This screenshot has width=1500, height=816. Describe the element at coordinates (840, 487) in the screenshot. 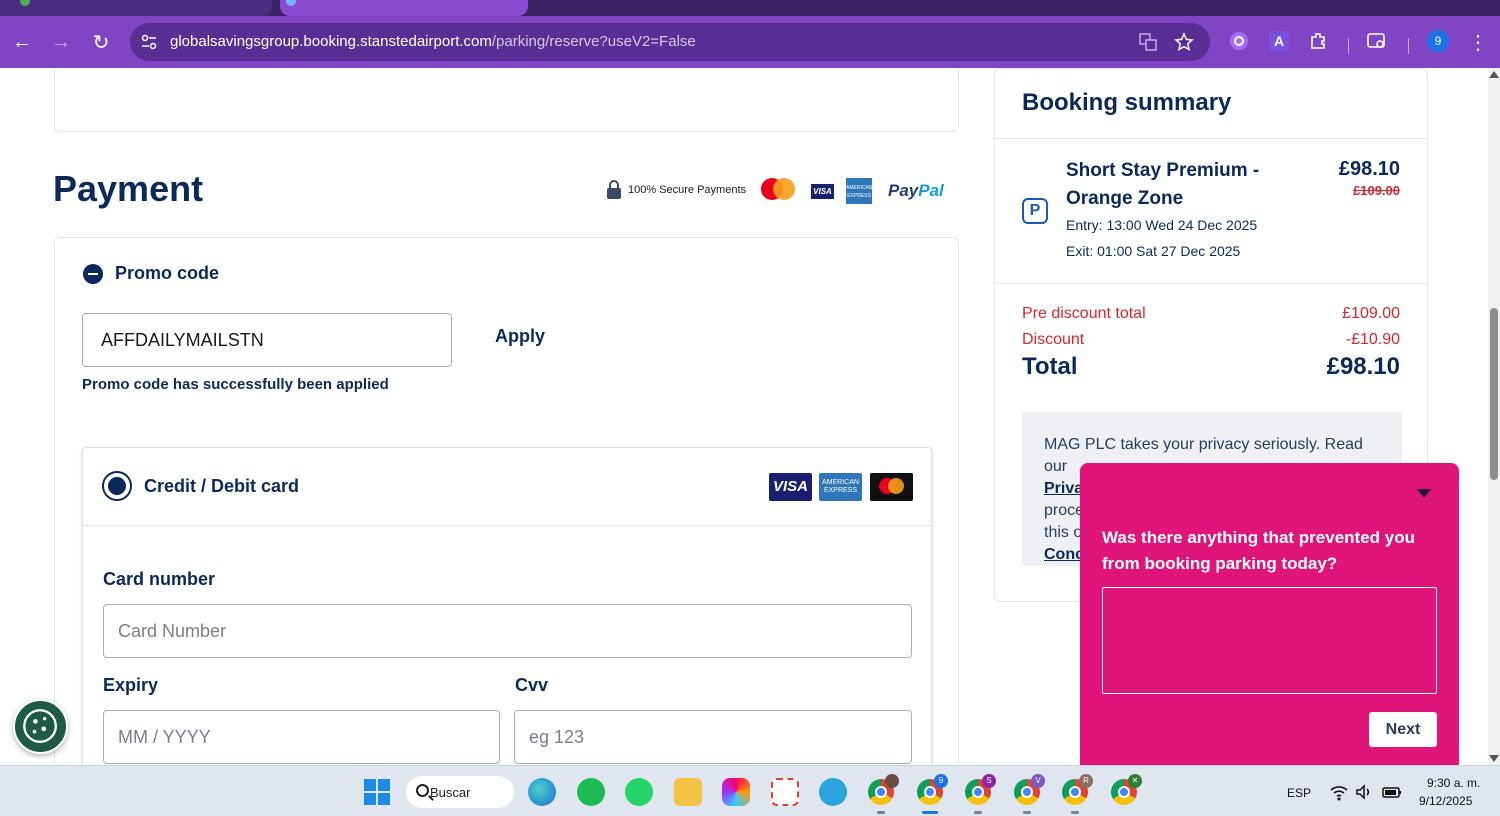

I see `amex-card-icon: AMERICAN EXPRESS` at that location.